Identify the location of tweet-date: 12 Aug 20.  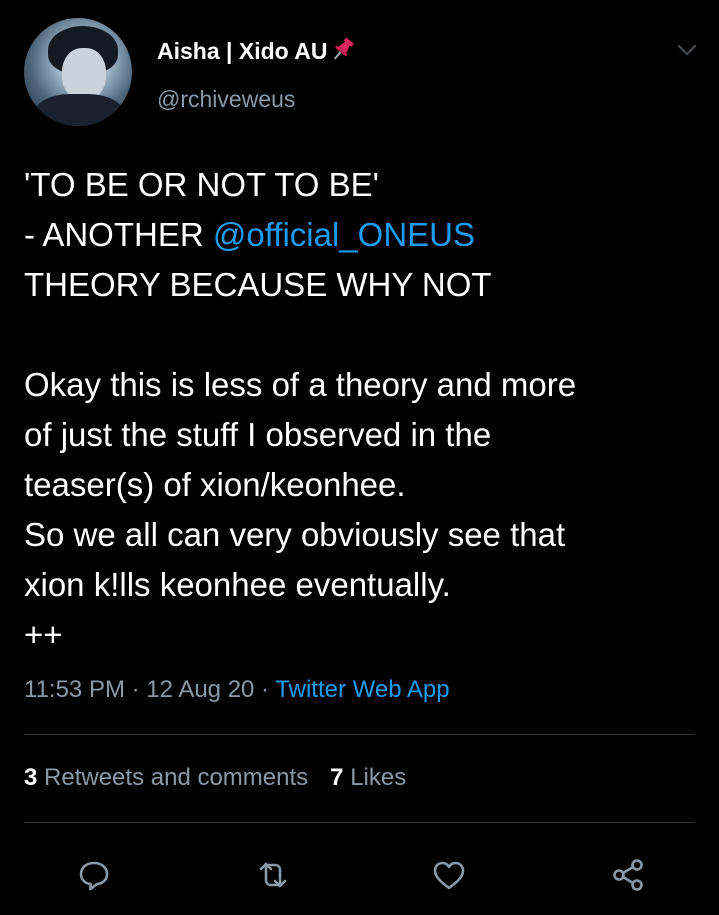
(200, 689).